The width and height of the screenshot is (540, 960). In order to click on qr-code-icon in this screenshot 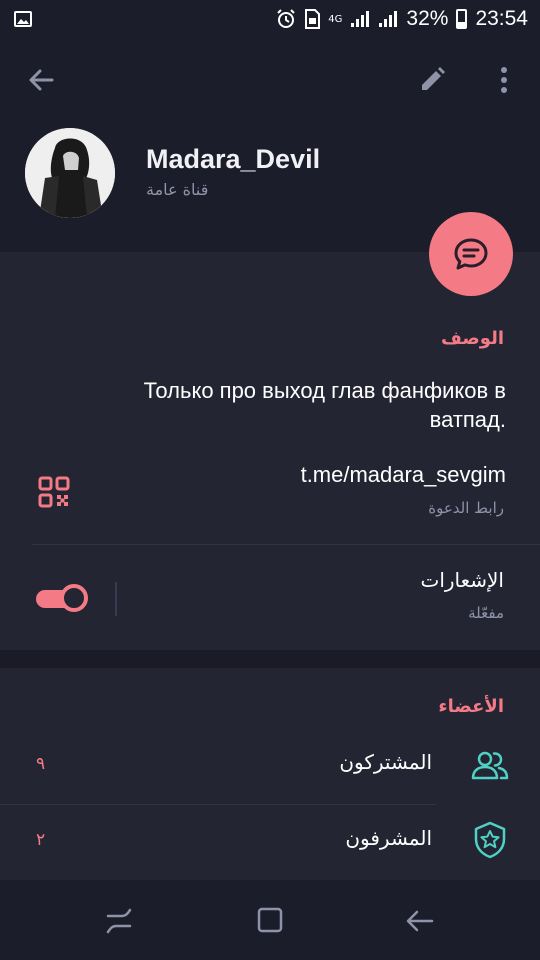, I will do `click(54, 492)`.